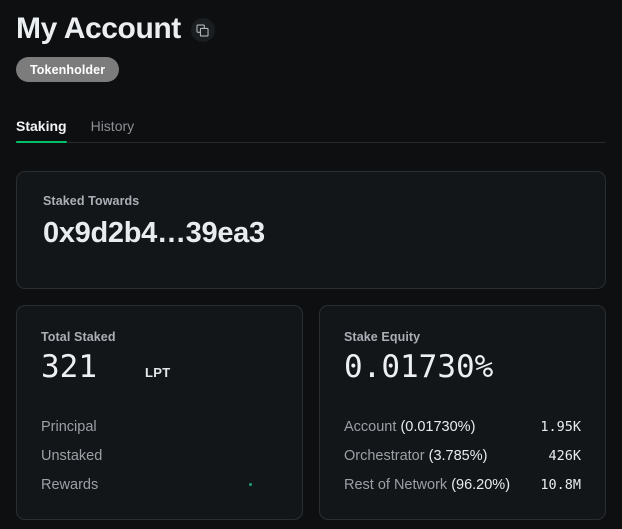  I want to click on page-header: My Account, so click(311, 25).